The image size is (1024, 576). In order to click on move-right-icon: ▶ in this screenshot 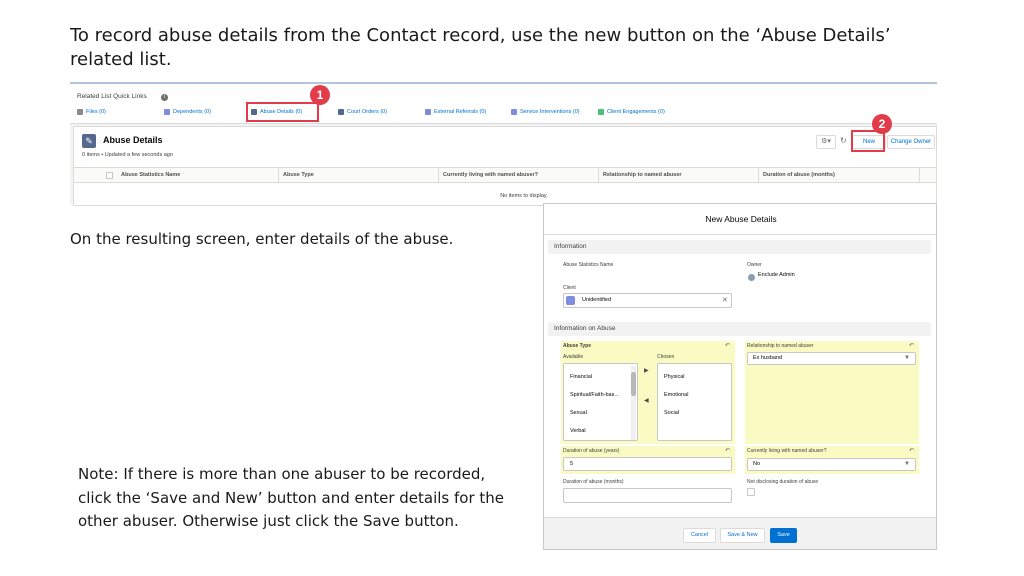, I will do `click(646, 370)`.